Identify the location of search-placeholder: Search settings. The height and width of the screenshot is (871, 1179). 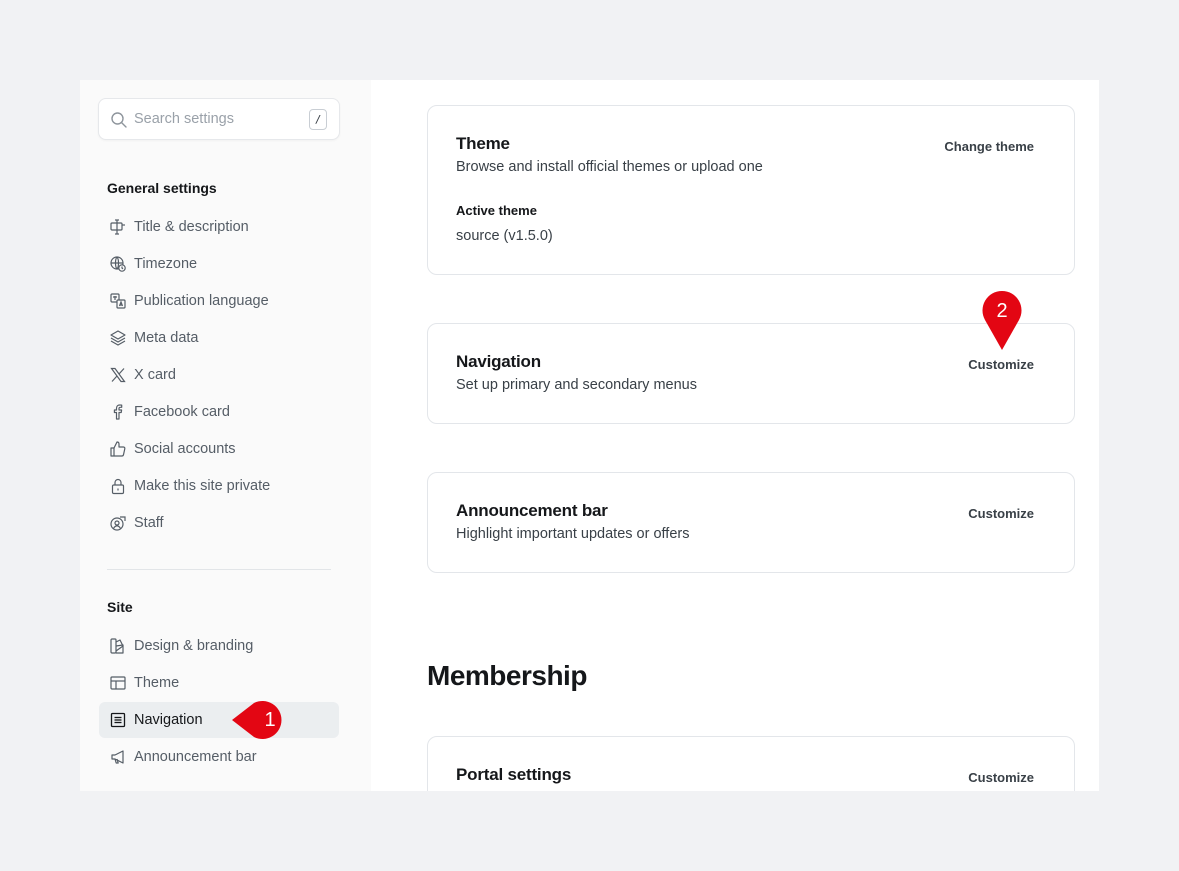
(184, 119).